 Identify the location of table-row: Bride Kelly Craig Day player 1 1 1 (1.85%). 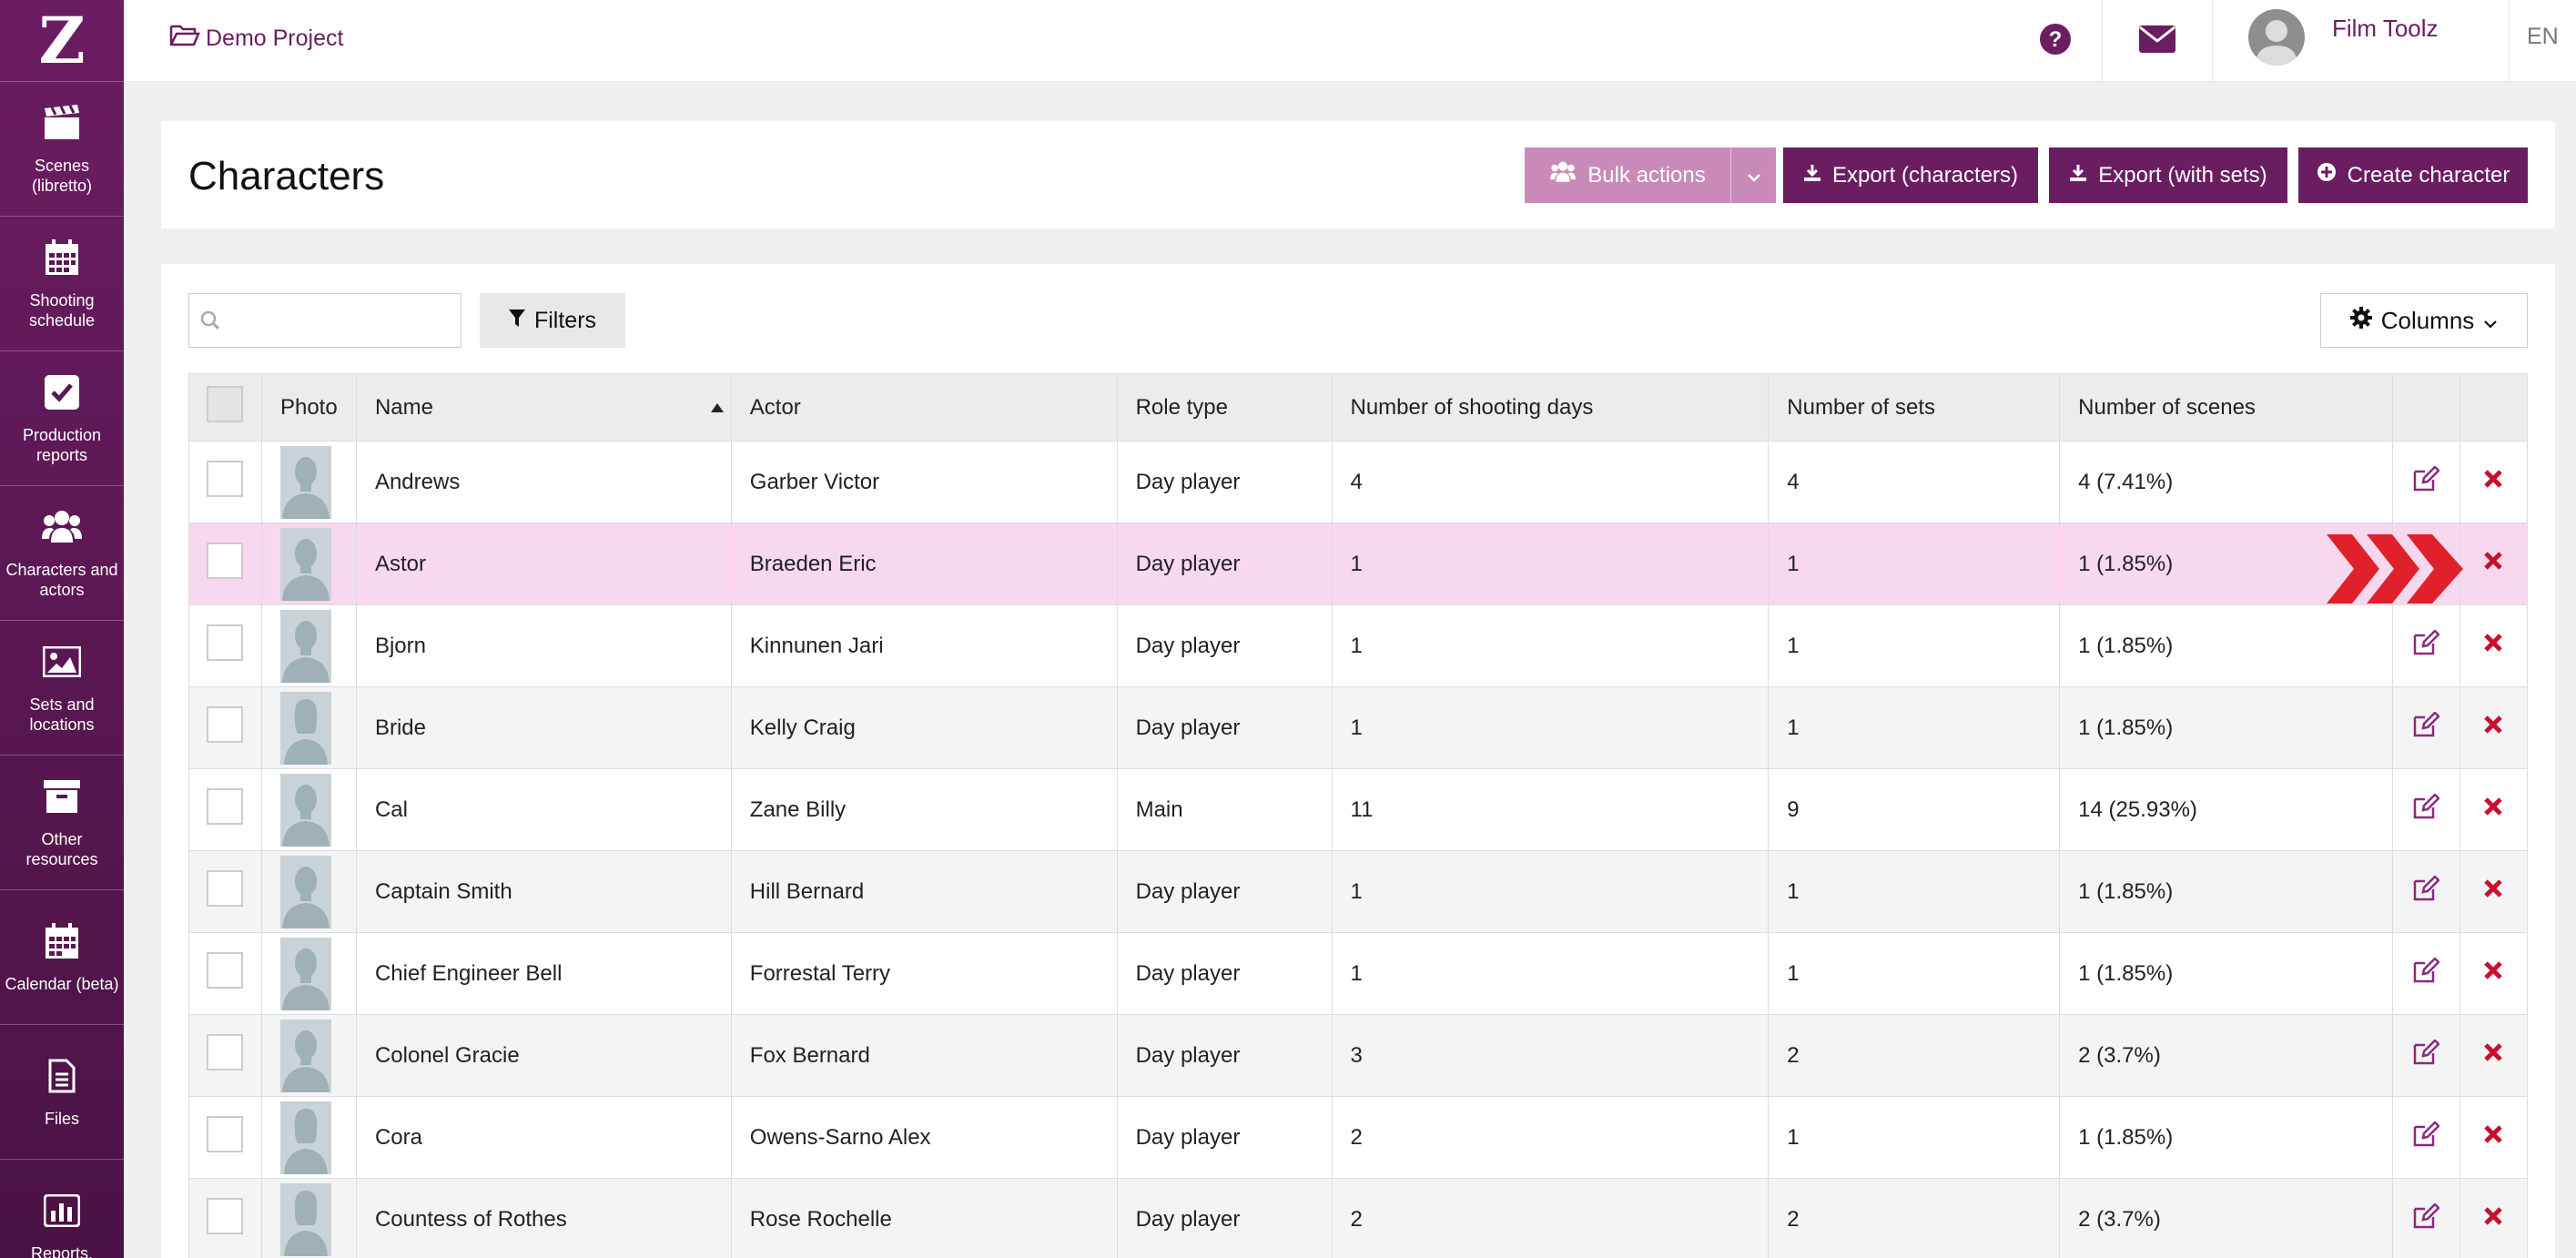
(1358, 727).